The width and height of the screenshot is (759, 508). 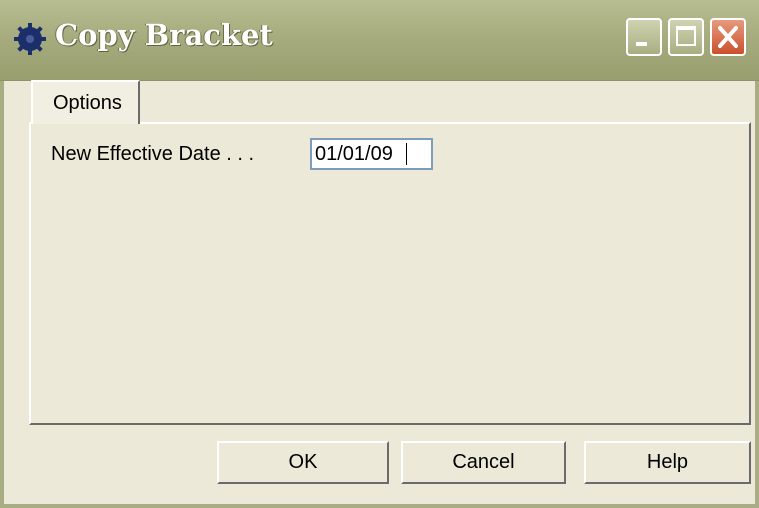 What do you see at coordinates (483, 462) in the screenshot?
I see `cancel-button: Cancel` at bounding box center [483, 462].